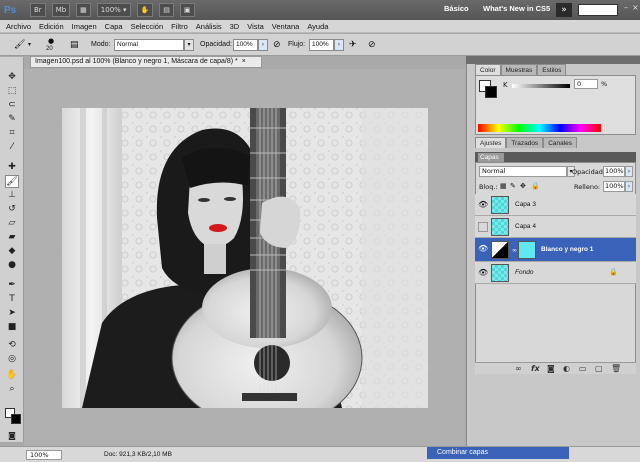 Image resolution: width=640 pixels, height=462 pixels. Describe the element at coordinates (636, 8) in the screenshot. I see `close-icon: ×` at that location.